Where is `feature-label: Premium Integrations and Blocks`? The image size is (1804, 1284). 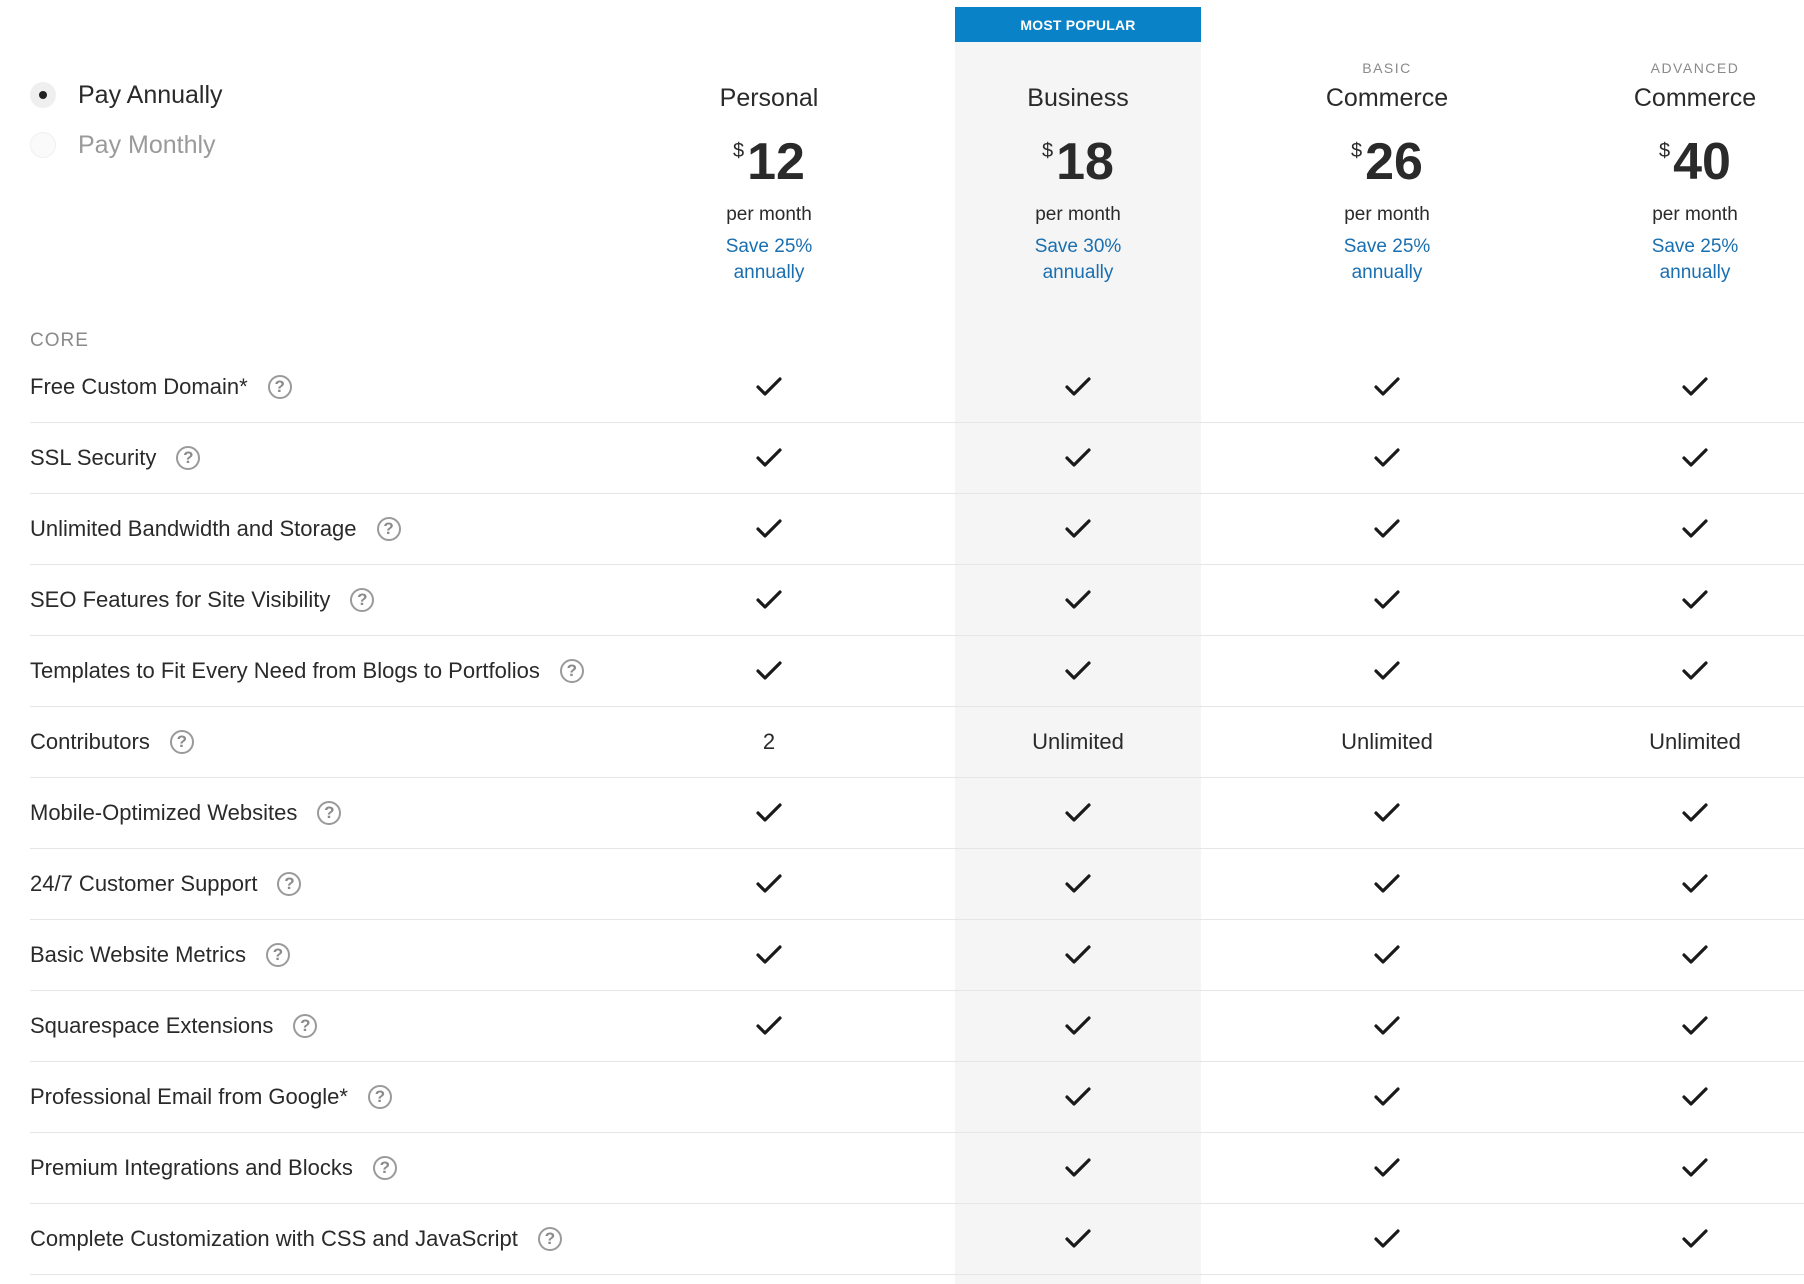
feature-label: Premium Integrations and Blocks is located at coordinates (191, 1167).